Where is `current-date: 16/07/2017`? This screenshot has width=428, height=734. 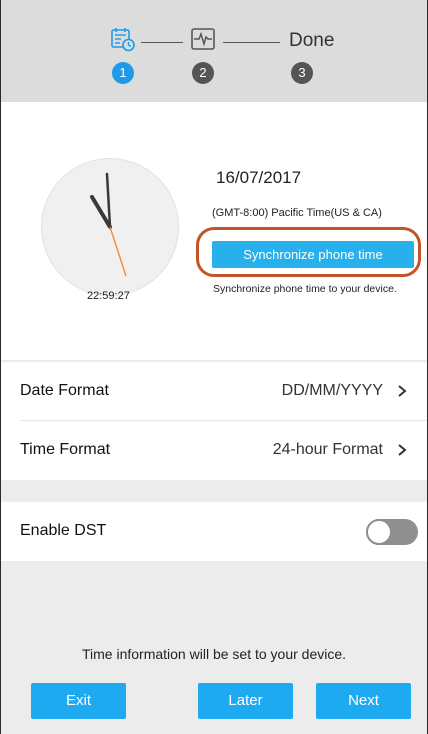
current-date: 16/07/2017 is located at coordinates (259, 177).